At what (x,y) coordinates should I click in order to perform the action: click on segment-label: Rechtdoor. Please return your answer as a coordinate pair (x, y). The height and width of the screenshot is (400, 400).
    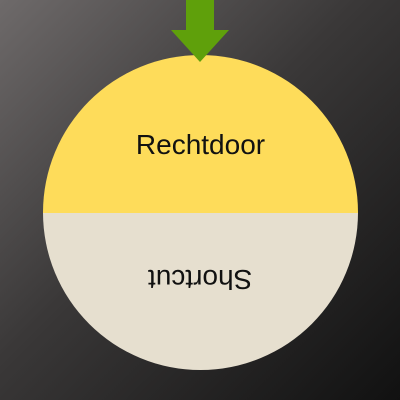
    Looking at the image, I should click on (200, 144).